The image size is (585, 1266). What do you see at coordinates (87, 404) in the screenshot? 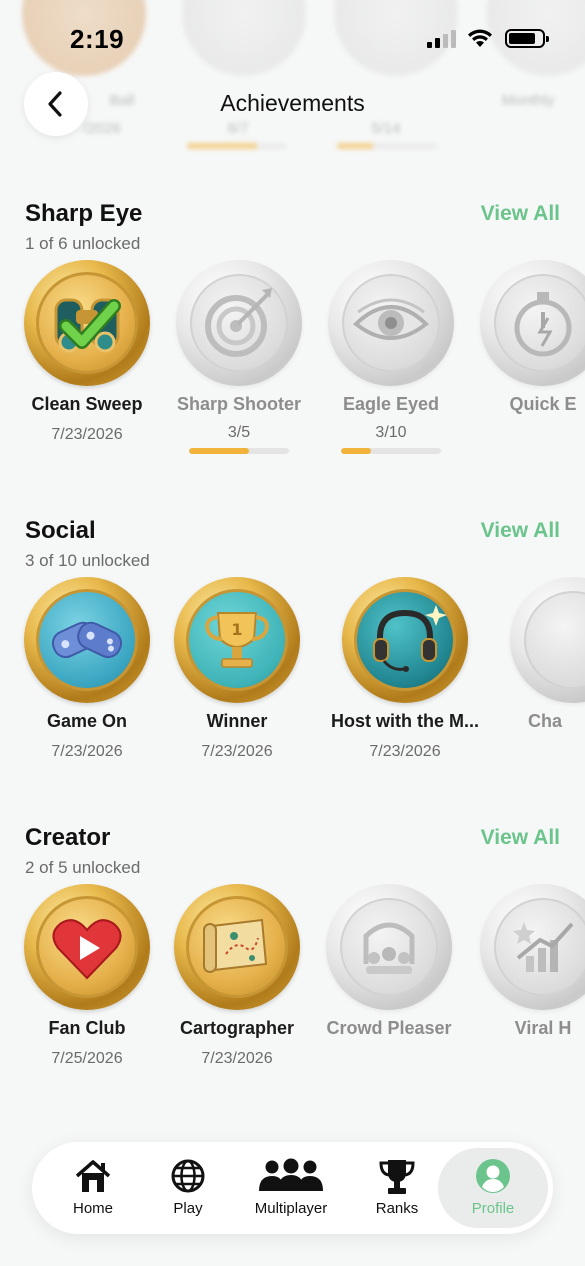
I see `badge-name: Clean Sweep` at bounding box center [87, 404].